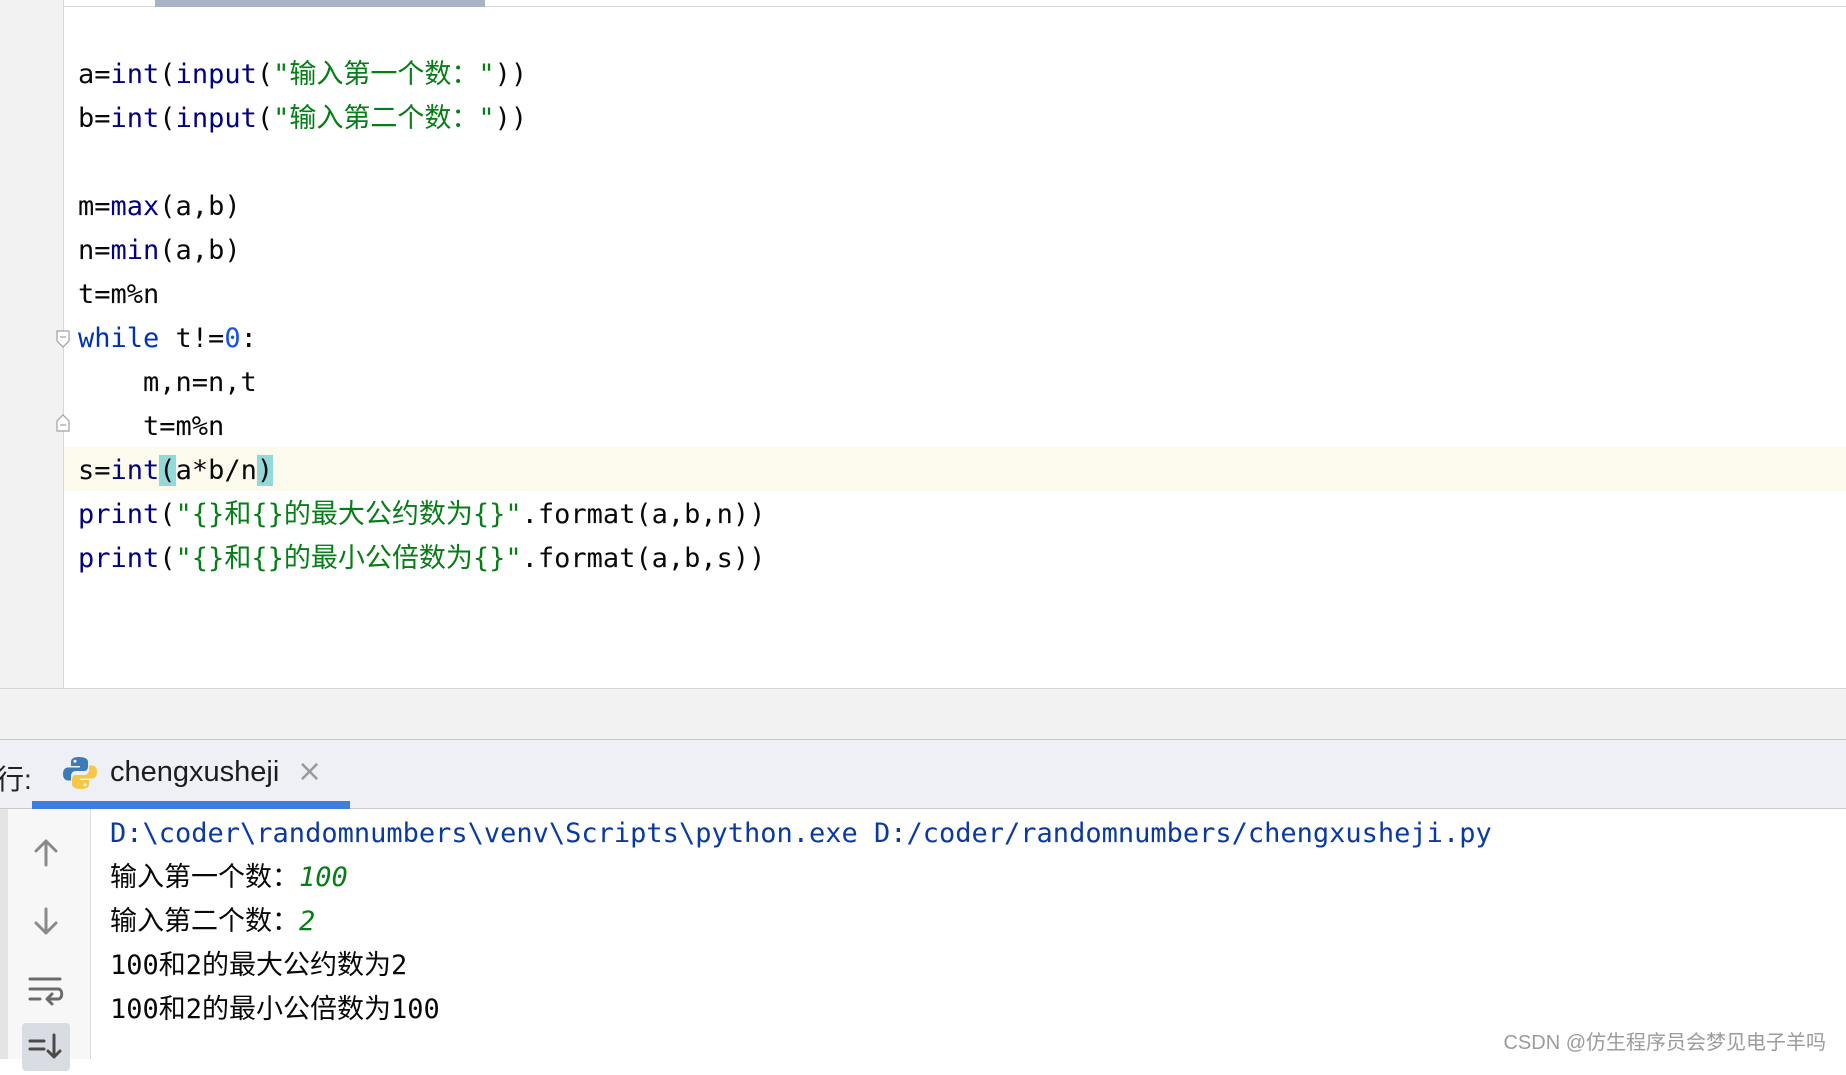 Image resolution: width=1846 pixels, height=1075 pixels. What do you see at coordinates (1664, 1043) in the screenshot?
I see `watermark: CSDN @仿生程序员会梦见电子羊吗` at bounding box center [1664, 1043].